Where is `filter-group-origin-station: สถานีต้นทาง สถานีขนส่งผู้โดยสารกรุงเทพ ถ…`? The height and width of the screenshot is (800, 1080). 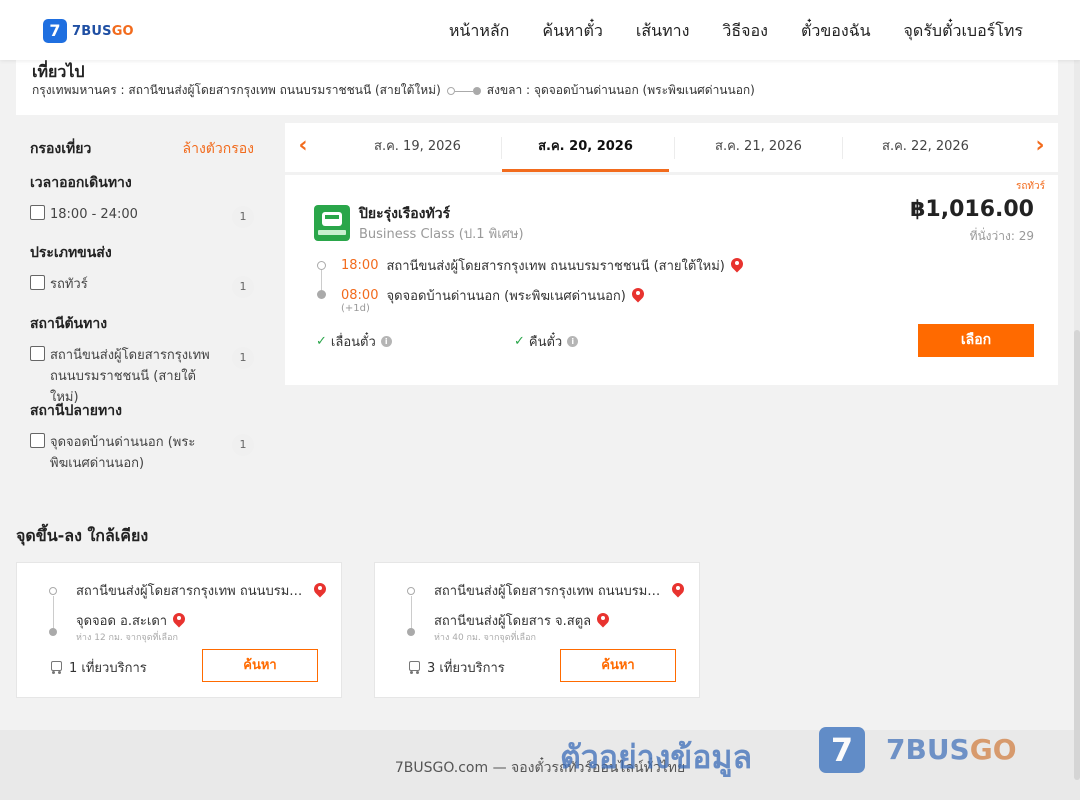
filter-group-origin-station: สถานีต้นทาง สถานีขนส่งผู้โดยสารกรุงเทพ ถ… is located at coordinates (142, 359).